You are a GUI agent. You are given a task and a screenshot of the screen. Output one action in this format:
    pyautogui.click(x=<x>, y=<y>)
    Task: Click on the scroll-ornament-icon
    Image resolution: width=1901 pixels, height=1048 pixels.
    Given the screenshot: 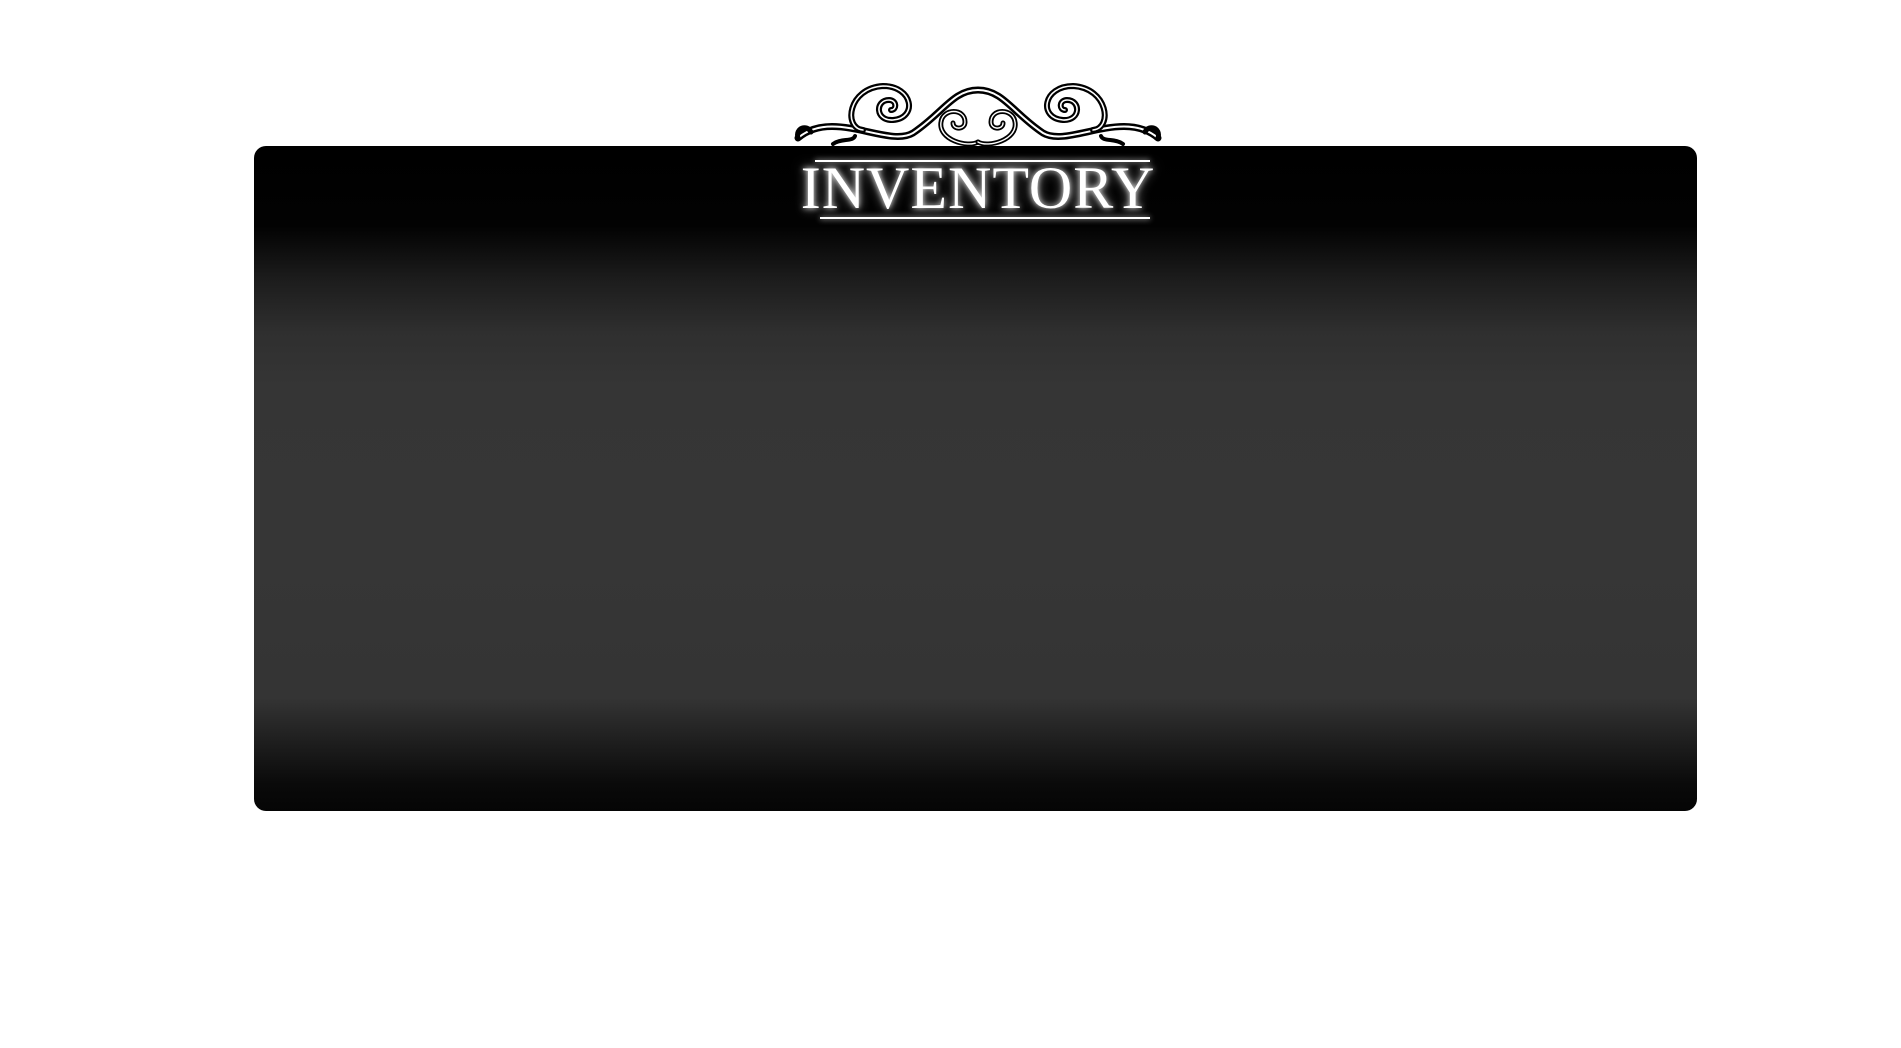 What is the action you would take?
    pyautogui.click(x=978, y=114)
    